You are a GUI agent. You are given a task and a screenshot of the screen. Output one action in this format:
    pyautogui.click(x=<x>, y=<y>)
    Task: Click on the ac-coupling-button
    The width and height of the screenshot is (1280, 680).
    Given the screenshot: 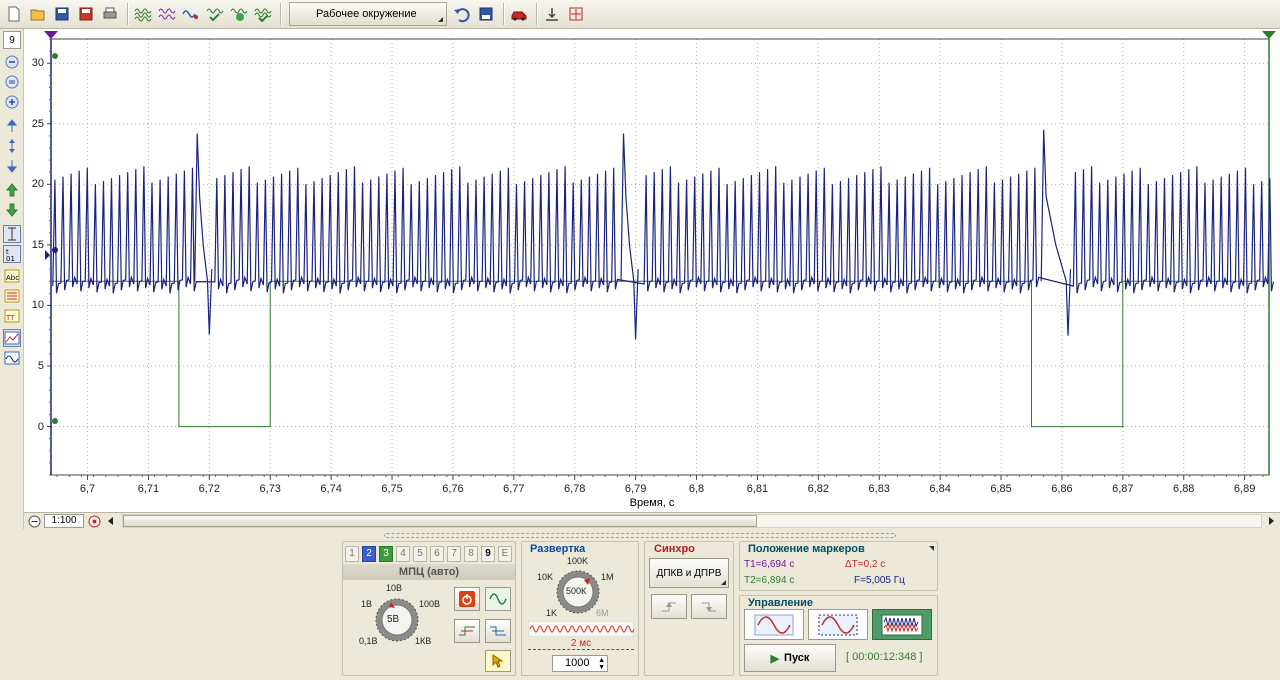 What is the action you would take?
    pyautogui.click(x=498, y=599)
    